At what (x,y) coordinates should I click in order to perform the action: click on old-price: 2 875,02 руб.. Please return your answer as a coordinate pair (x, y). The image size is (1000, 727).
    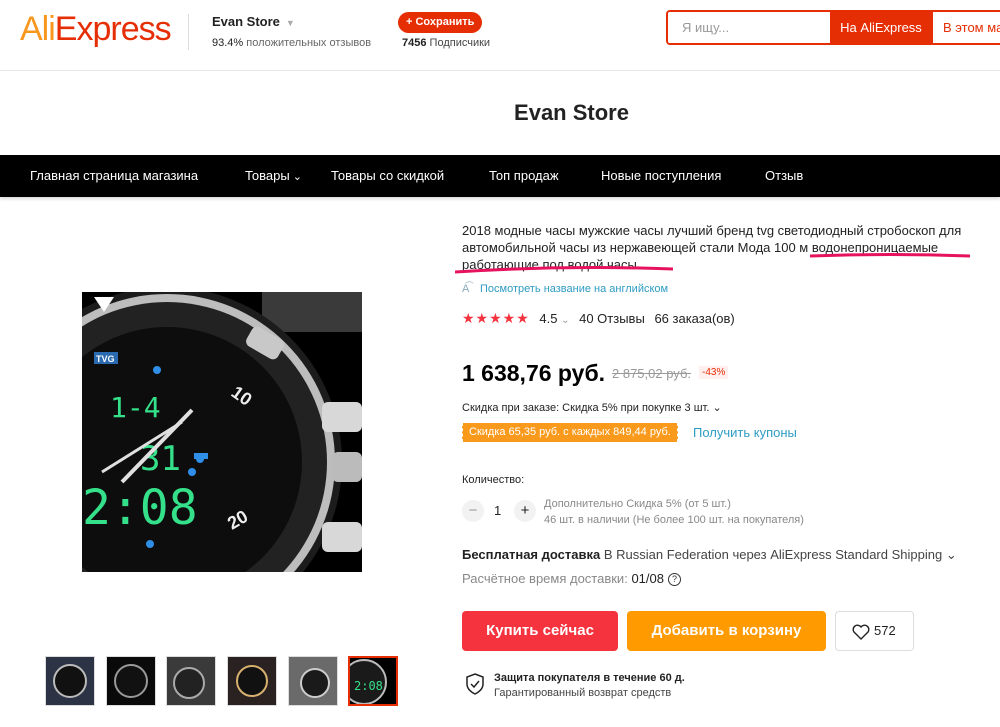
    Looking at the image, I should click on (652, 373).